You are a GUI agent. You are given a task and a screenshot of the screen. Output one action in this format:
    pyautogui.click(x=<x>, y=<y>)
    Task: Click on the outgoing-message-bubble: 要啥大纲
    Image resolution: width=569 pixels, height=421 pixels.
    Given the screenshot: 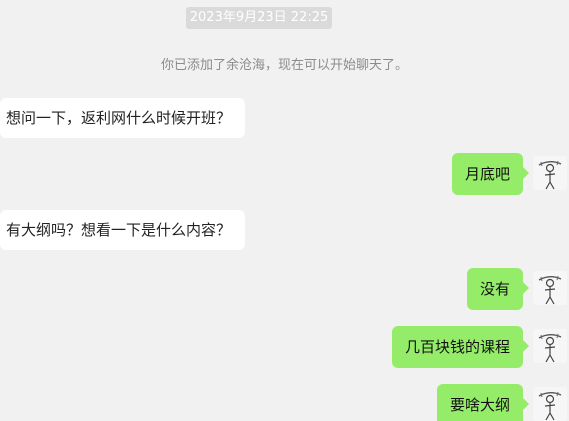 What is the action you would take?
    pyautogui.click(x=483, y=402)
    